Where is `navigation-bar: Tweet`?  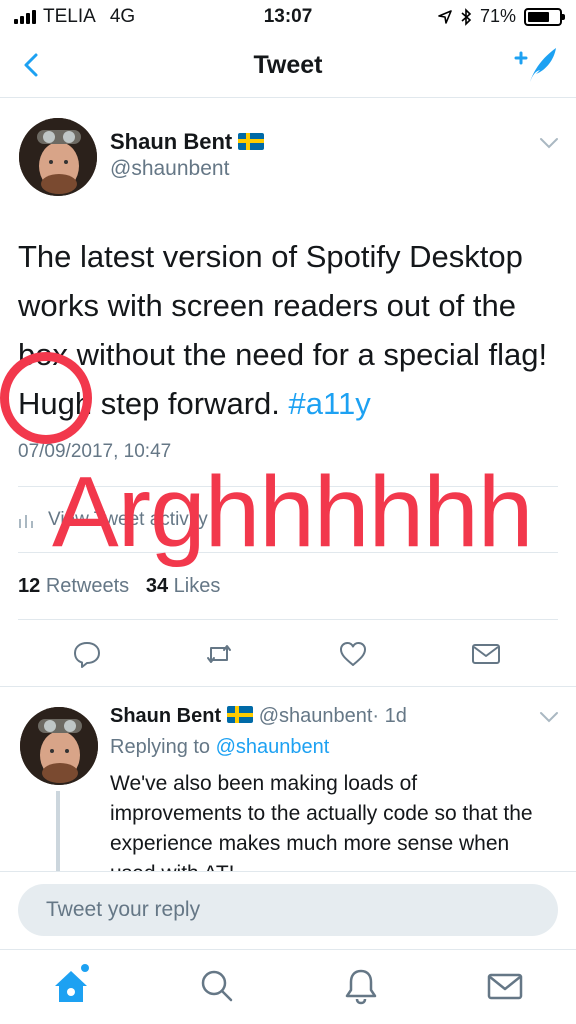 navigation-bar: Tweet is located at coordinates (288, 66).